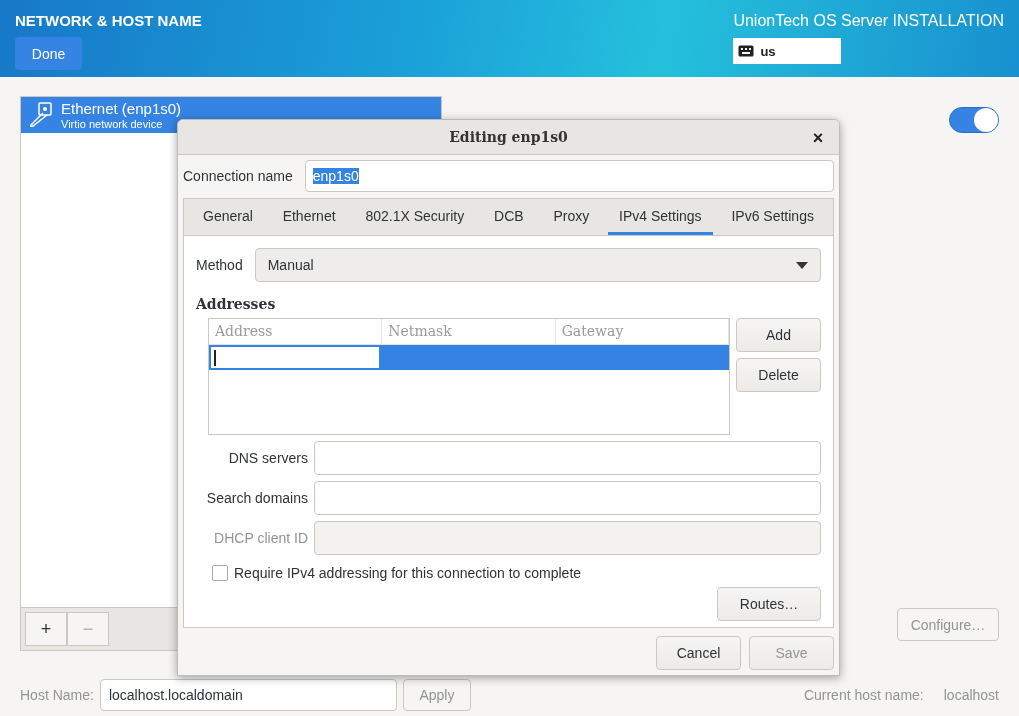  What do you see at coordinates (509, 217) in the screenshot?
I see `tab: DCB` at bounding box center [509, 217].